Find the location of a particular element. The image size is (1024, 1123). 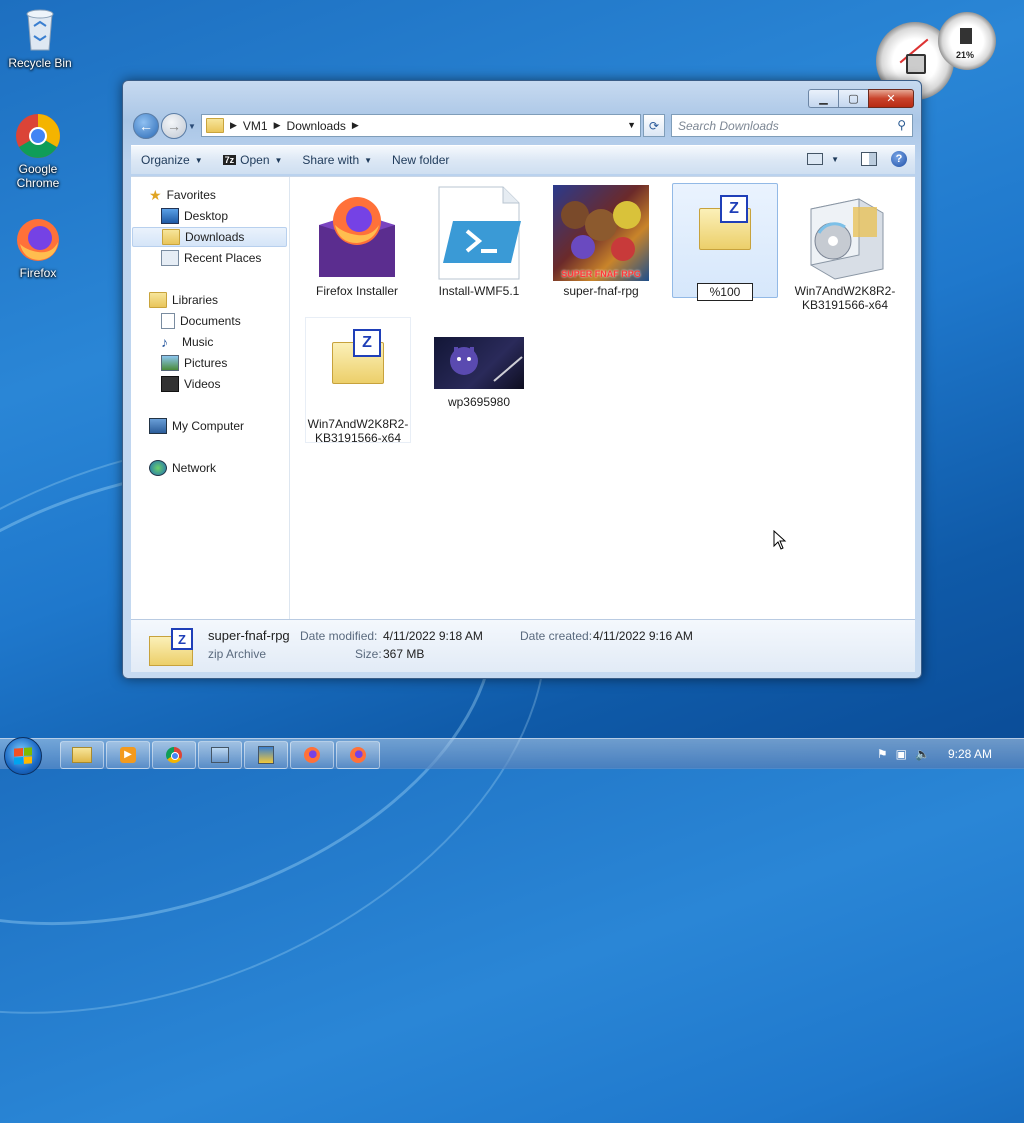

forward-button: → is located at coordinates (174, 126).